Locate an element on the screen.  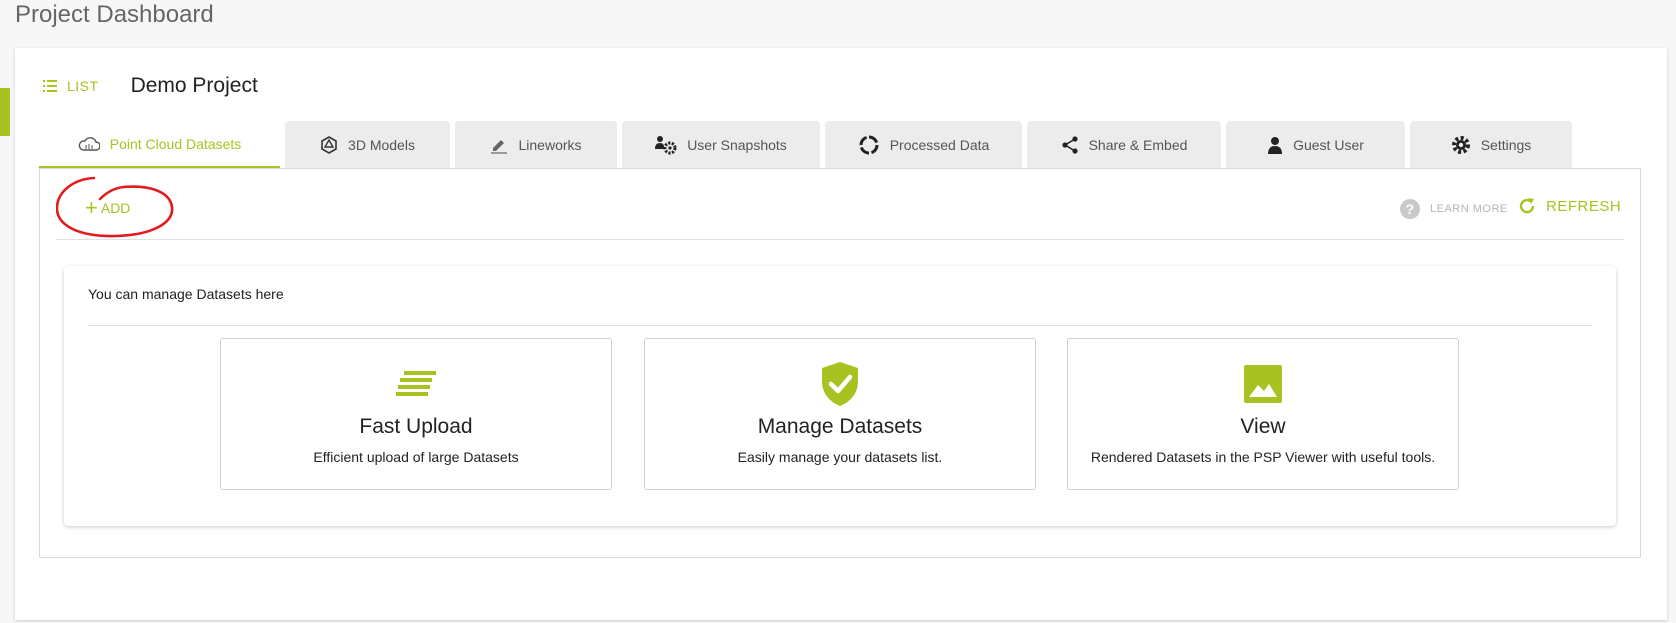
image-icon is located at coordinates (1263, 384).